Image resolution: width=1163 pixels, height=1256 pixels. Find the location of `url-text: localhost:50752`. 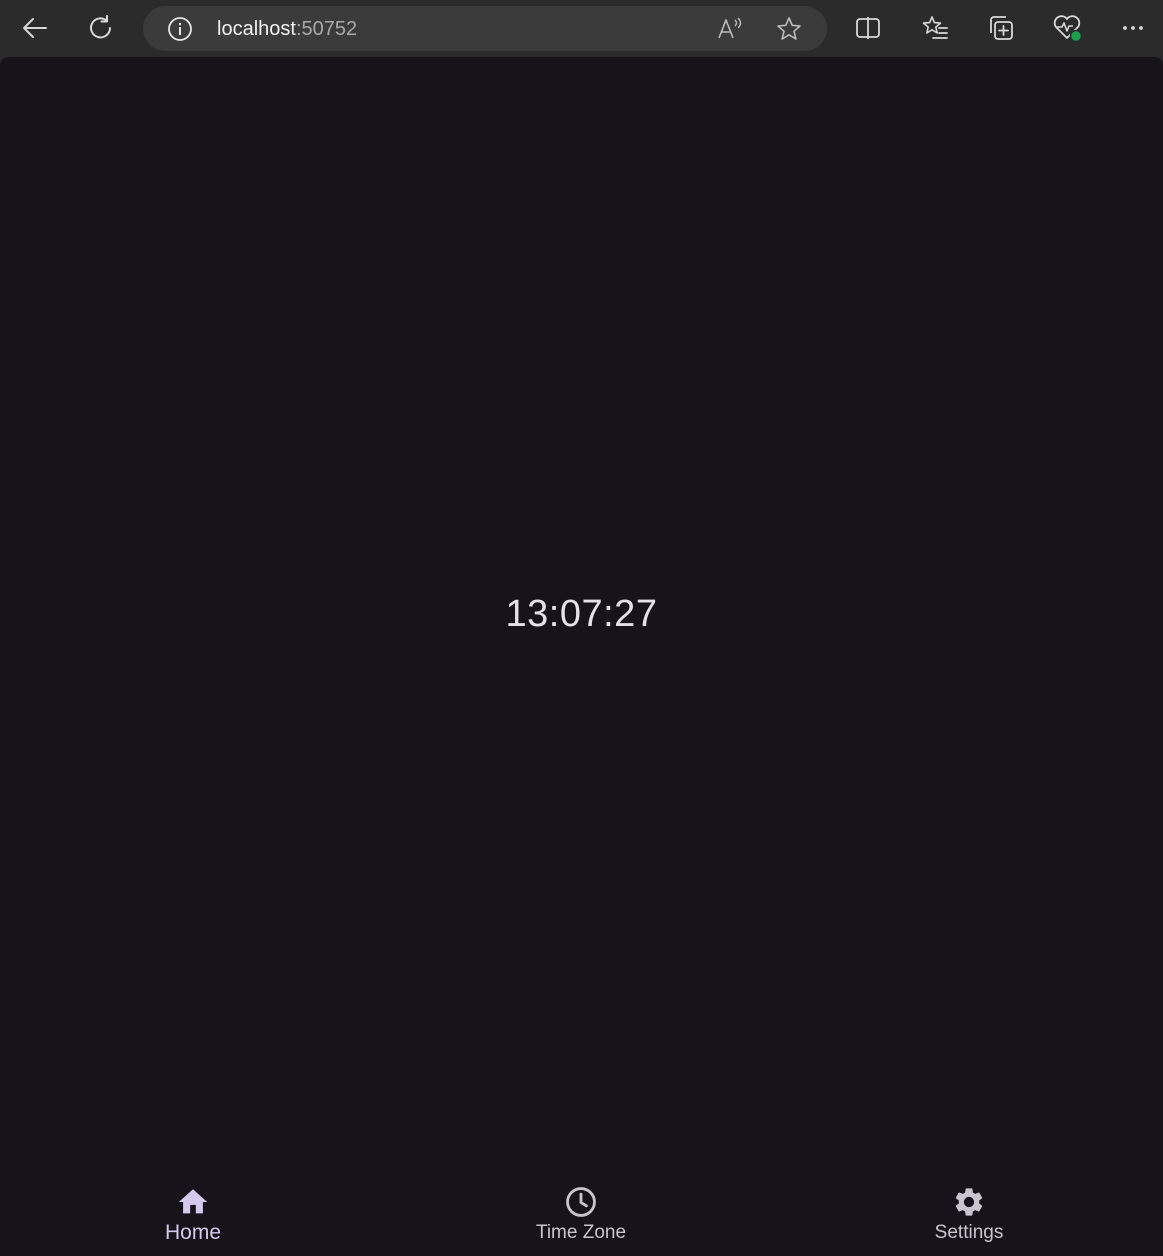

url-text: localhost:50752 is located at coordinates (287, 29).